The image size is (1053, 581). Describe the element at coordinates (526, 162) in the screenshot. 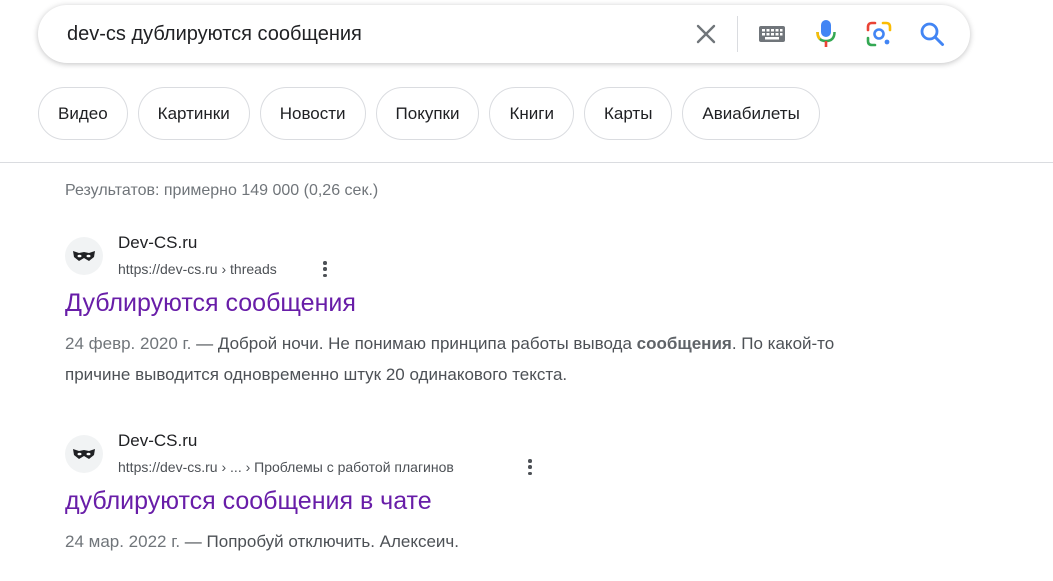

I see `header-divider` at that location.